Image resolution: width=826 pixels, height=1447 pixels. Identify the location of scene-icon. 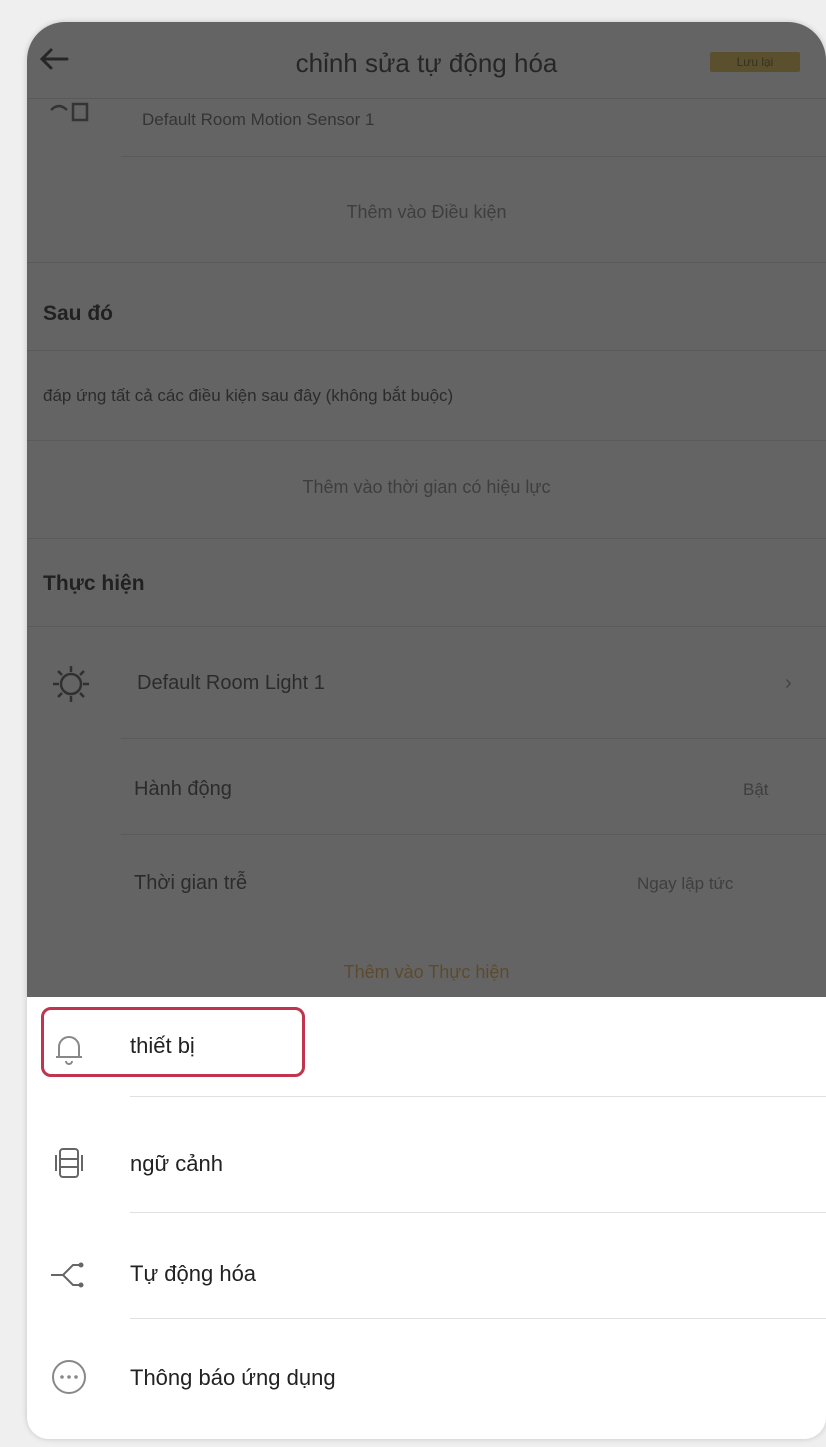
(69, 1163).